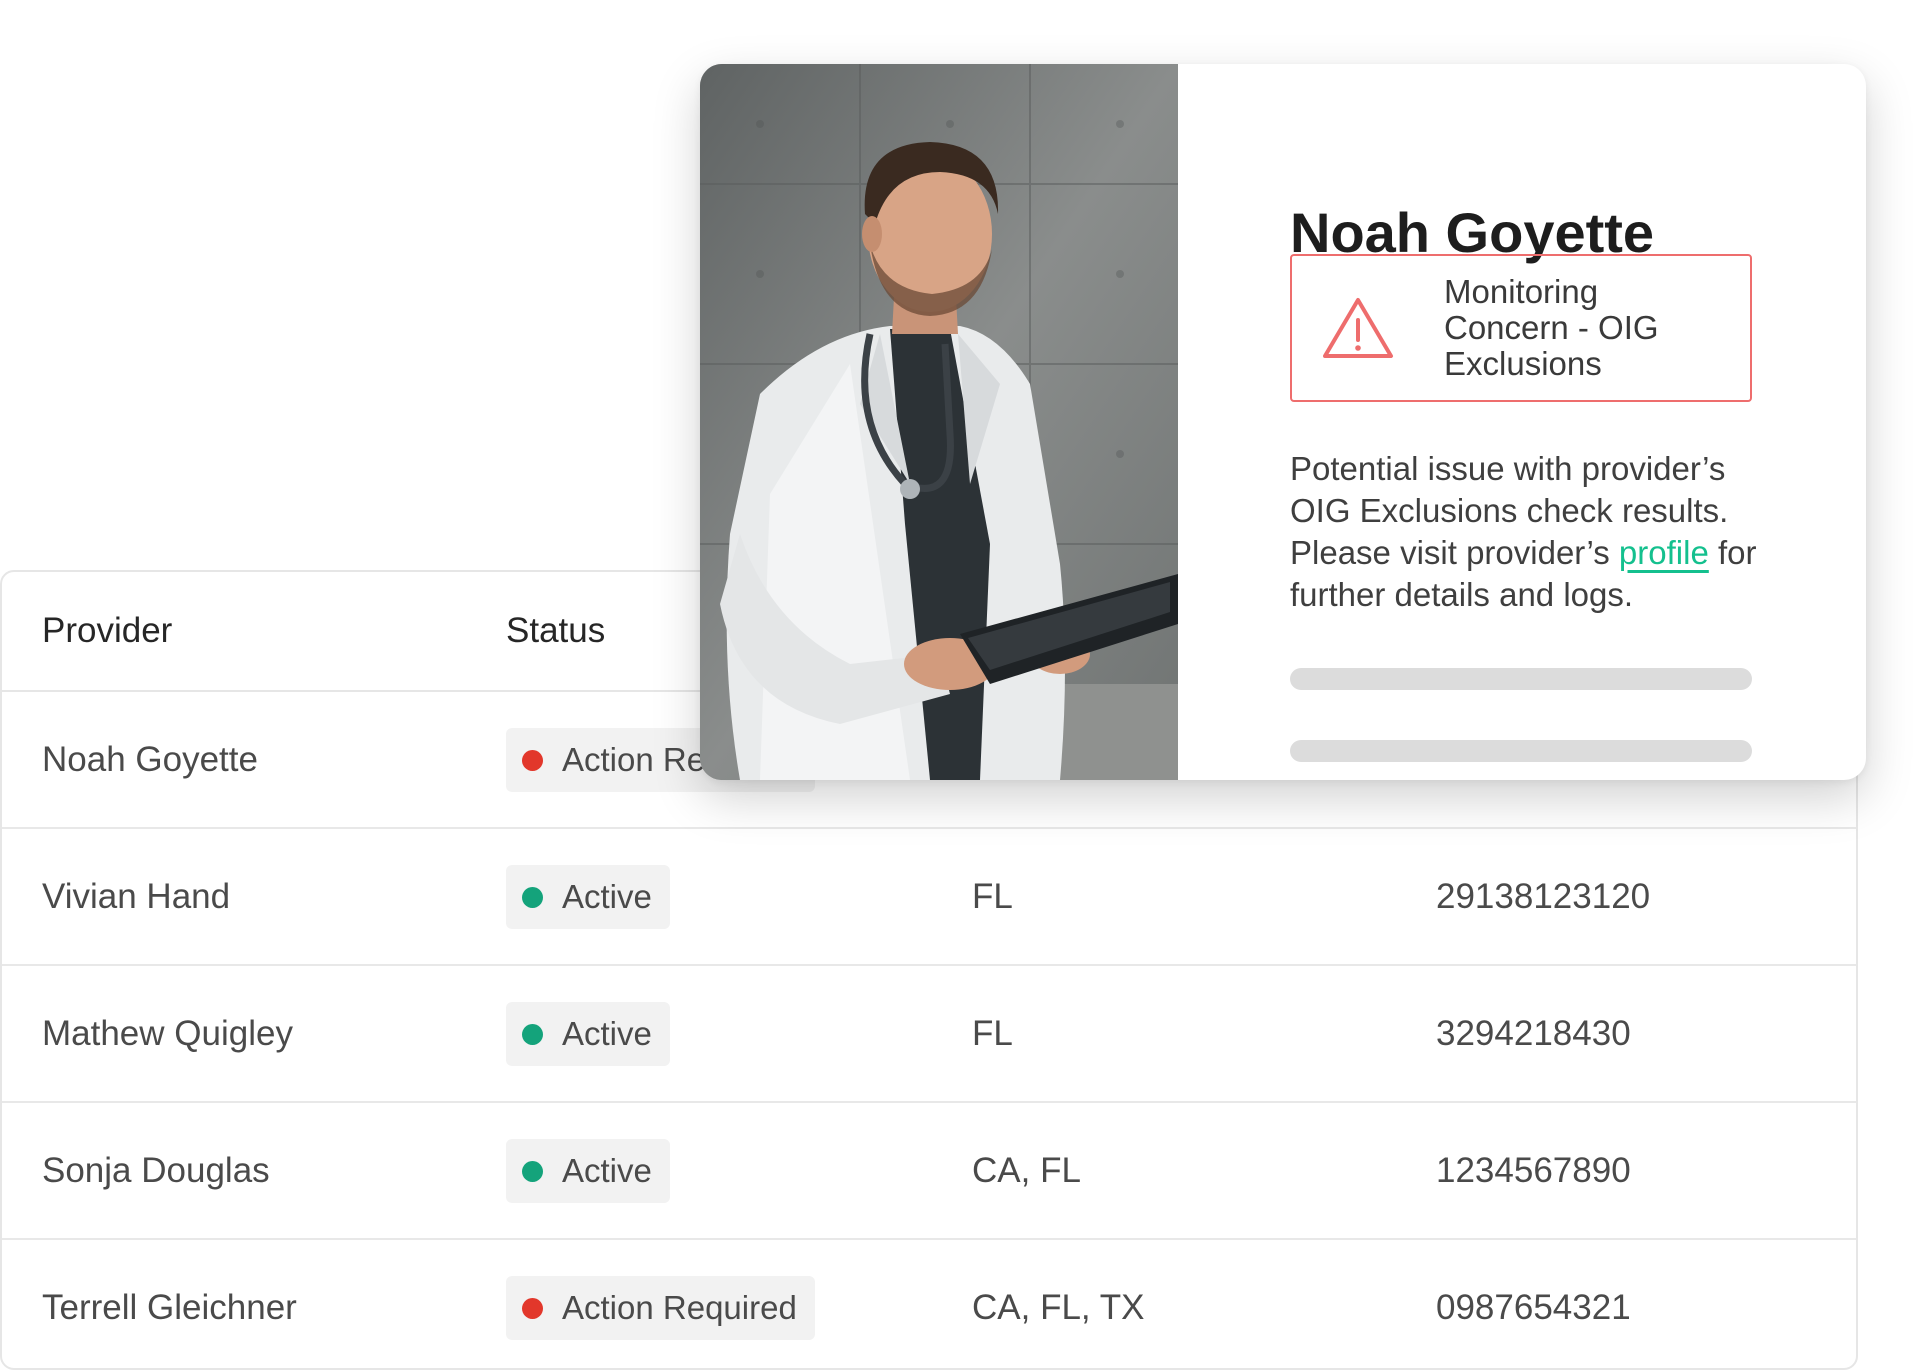 Image resolution: width=1920 pixels, height=1370 pixels. What do you see at coordinates (1358, 328) in the screenshot?
I see `warning-triangle-icon` at bounding box center [1358, 328].